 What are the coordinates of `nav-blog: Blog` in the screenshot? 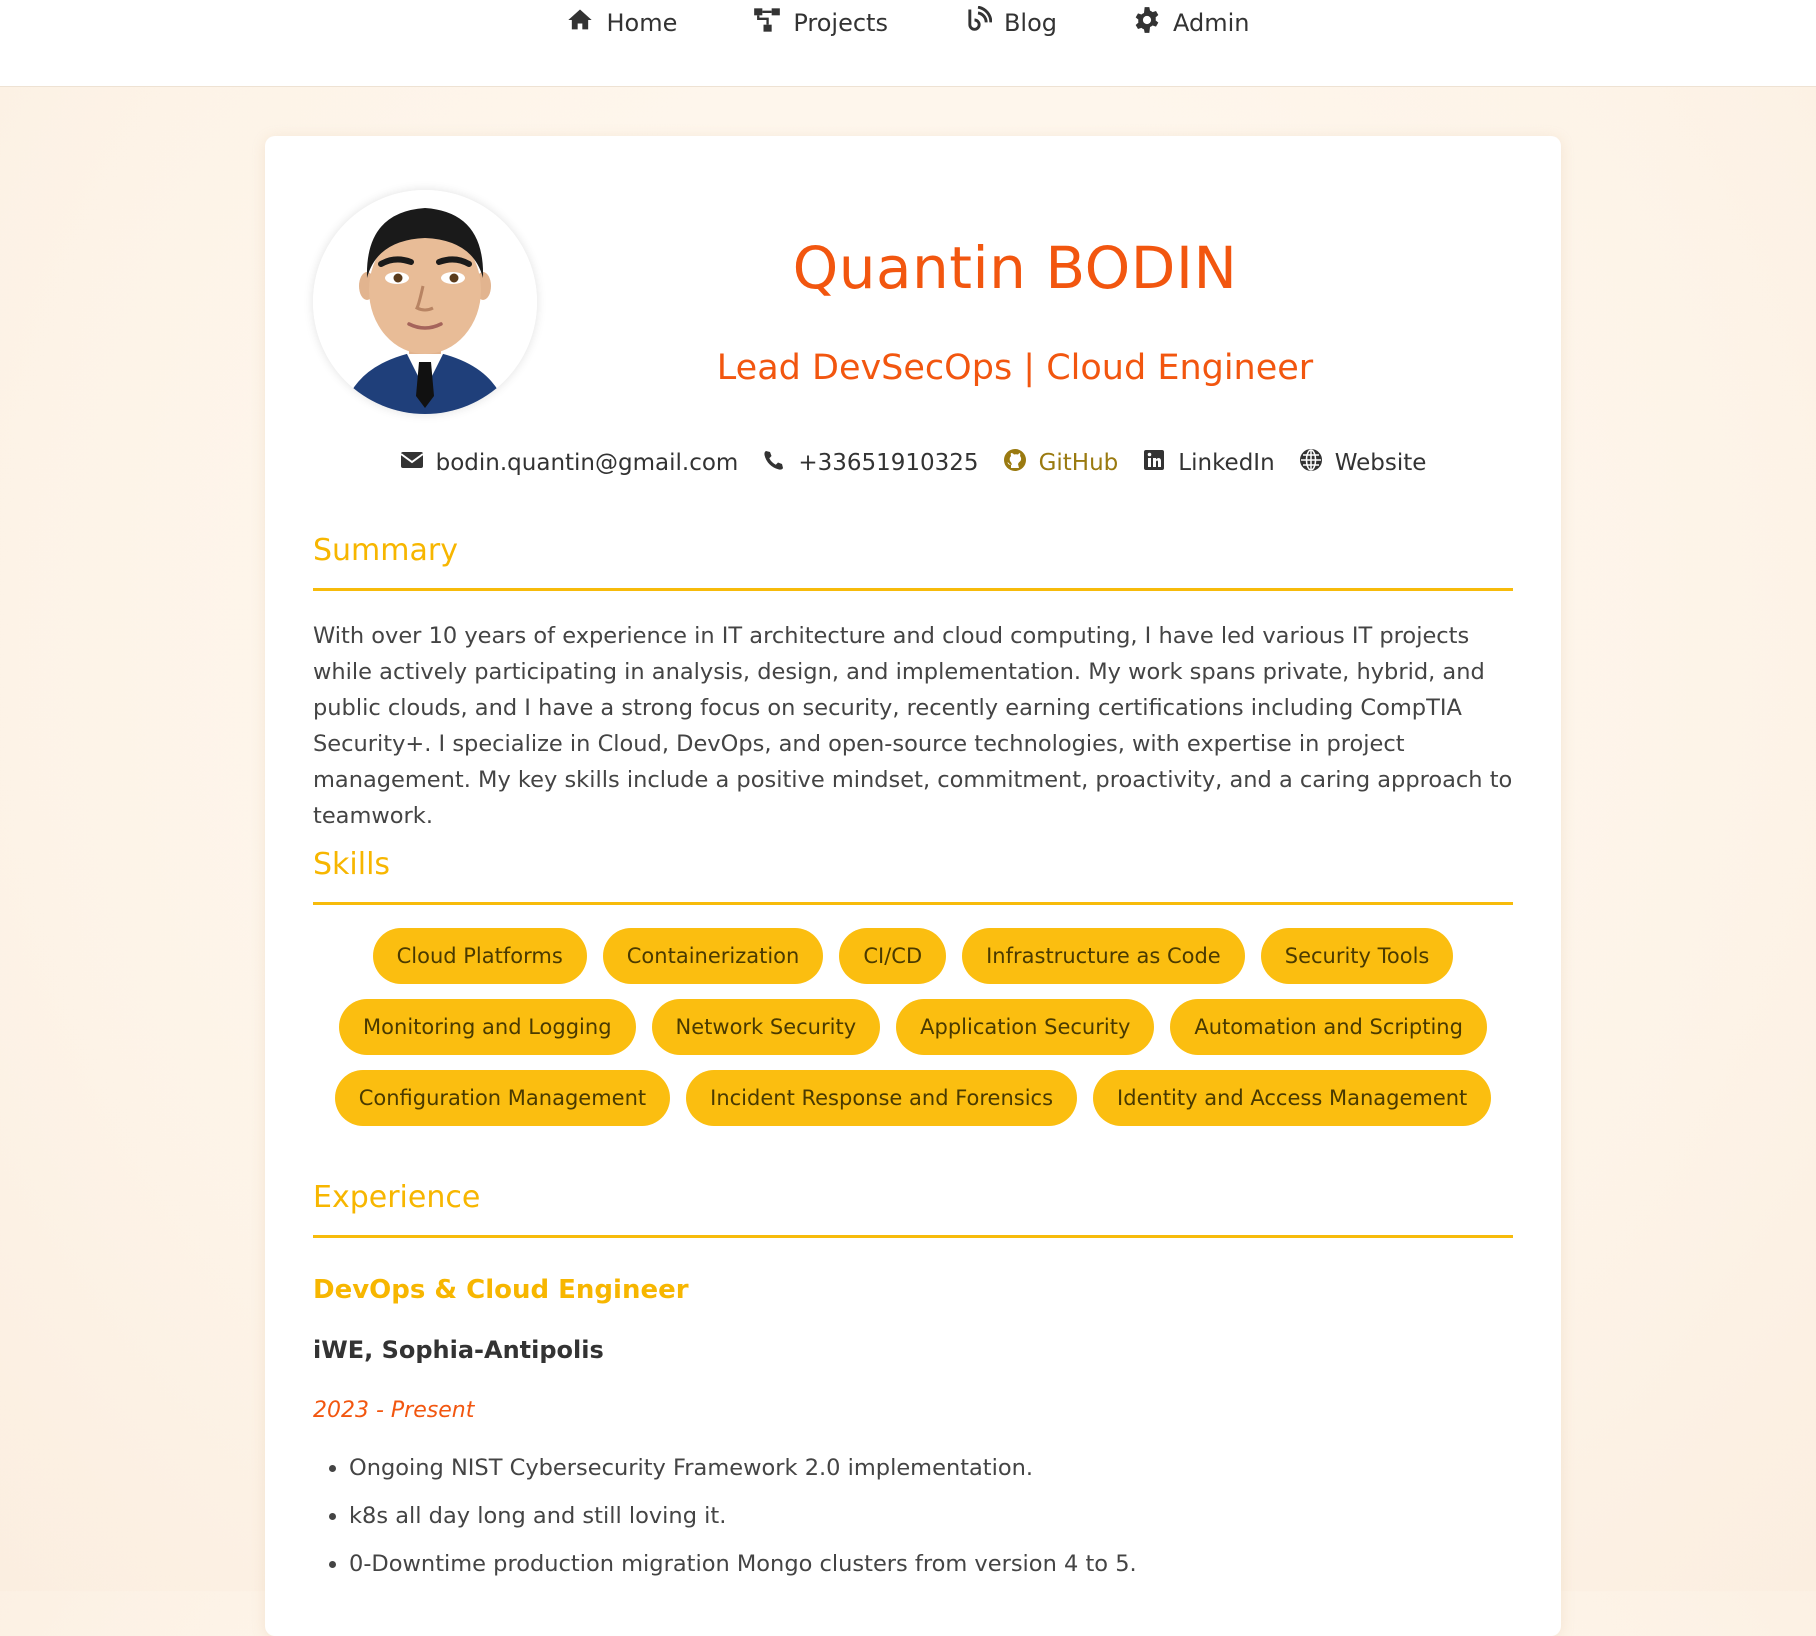 It's located at (1011, 22).